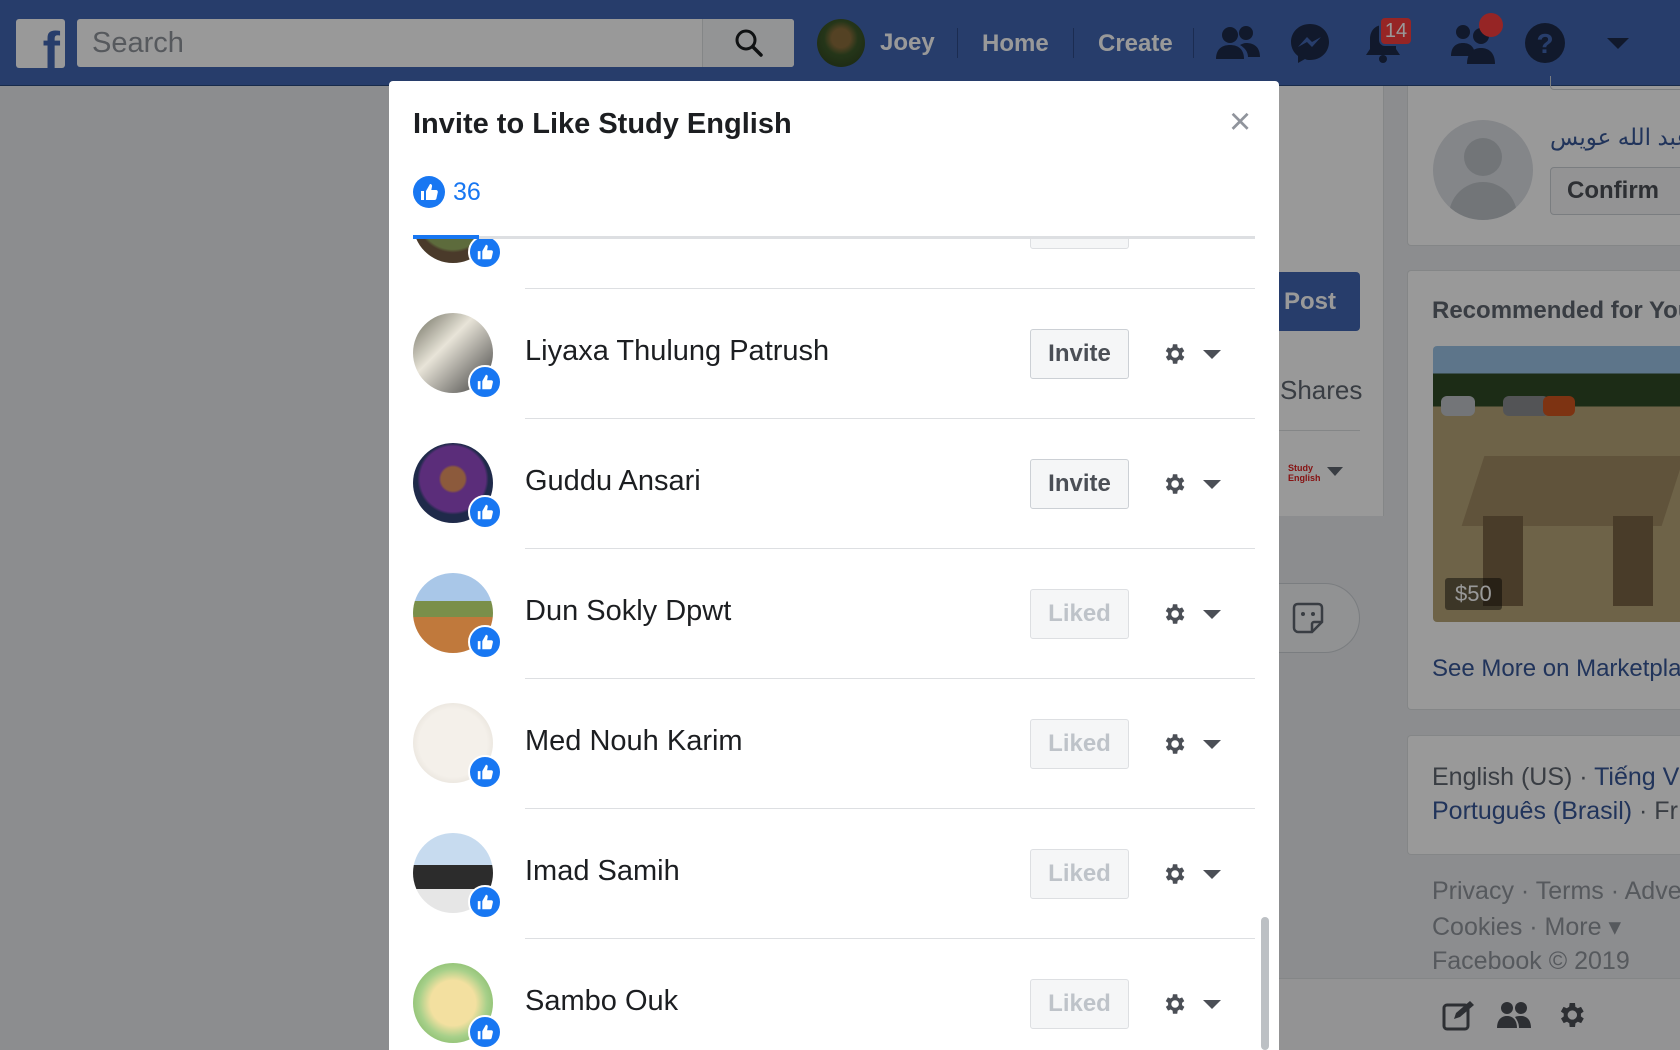 Image resolution: width=1680 pixels, height=1050 pixels. I want to click on dialog-title: Invite to Like Study English, so click(602, 124).